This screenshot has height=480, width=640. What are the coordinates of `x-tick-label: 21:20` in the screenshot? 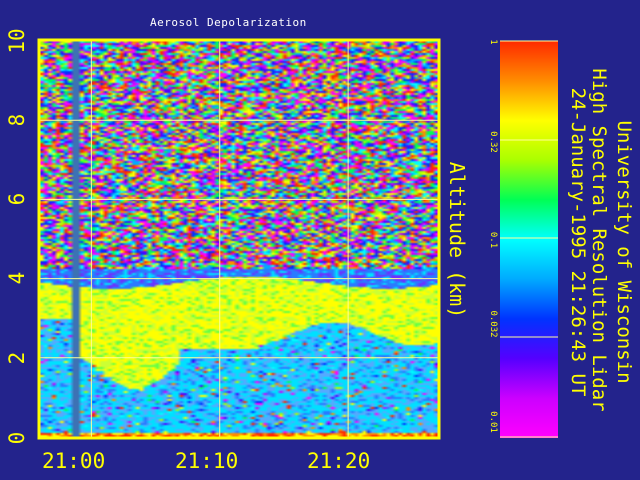 It's located at (339, 461).